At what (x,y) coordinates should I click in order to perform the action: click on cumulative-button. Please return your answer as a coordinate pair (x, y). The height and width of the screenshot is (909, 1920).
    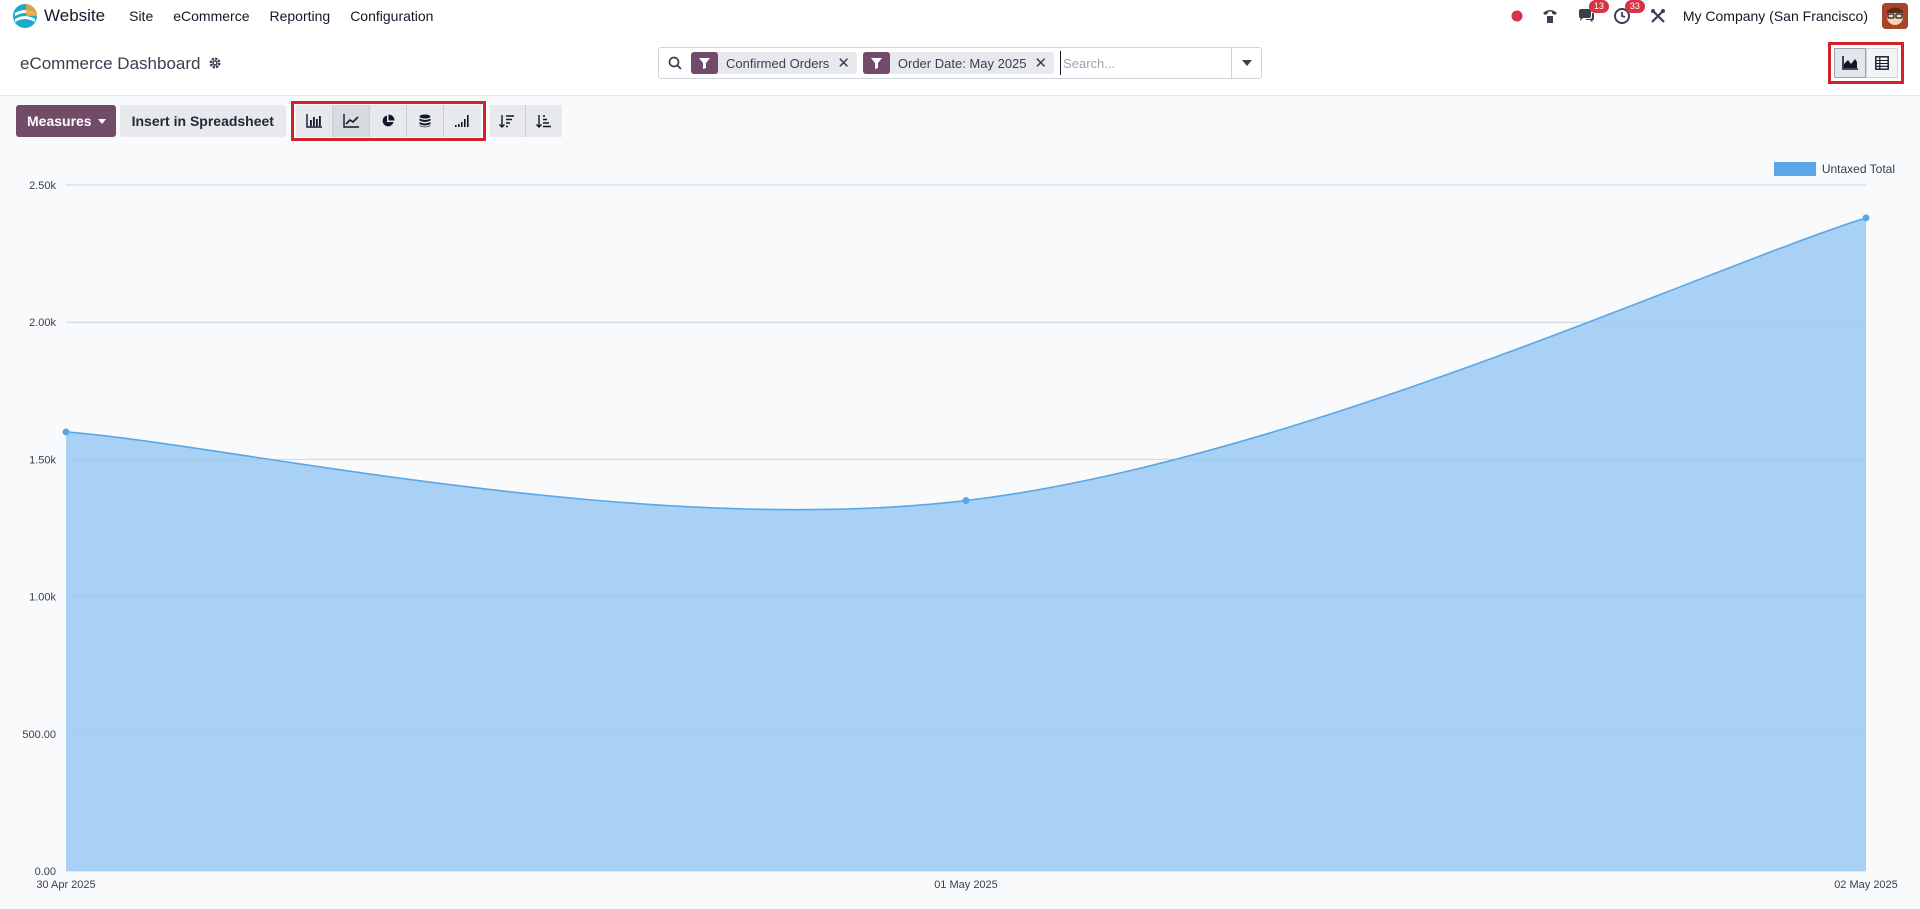
    Looking at the image, I should click on (462, 121).